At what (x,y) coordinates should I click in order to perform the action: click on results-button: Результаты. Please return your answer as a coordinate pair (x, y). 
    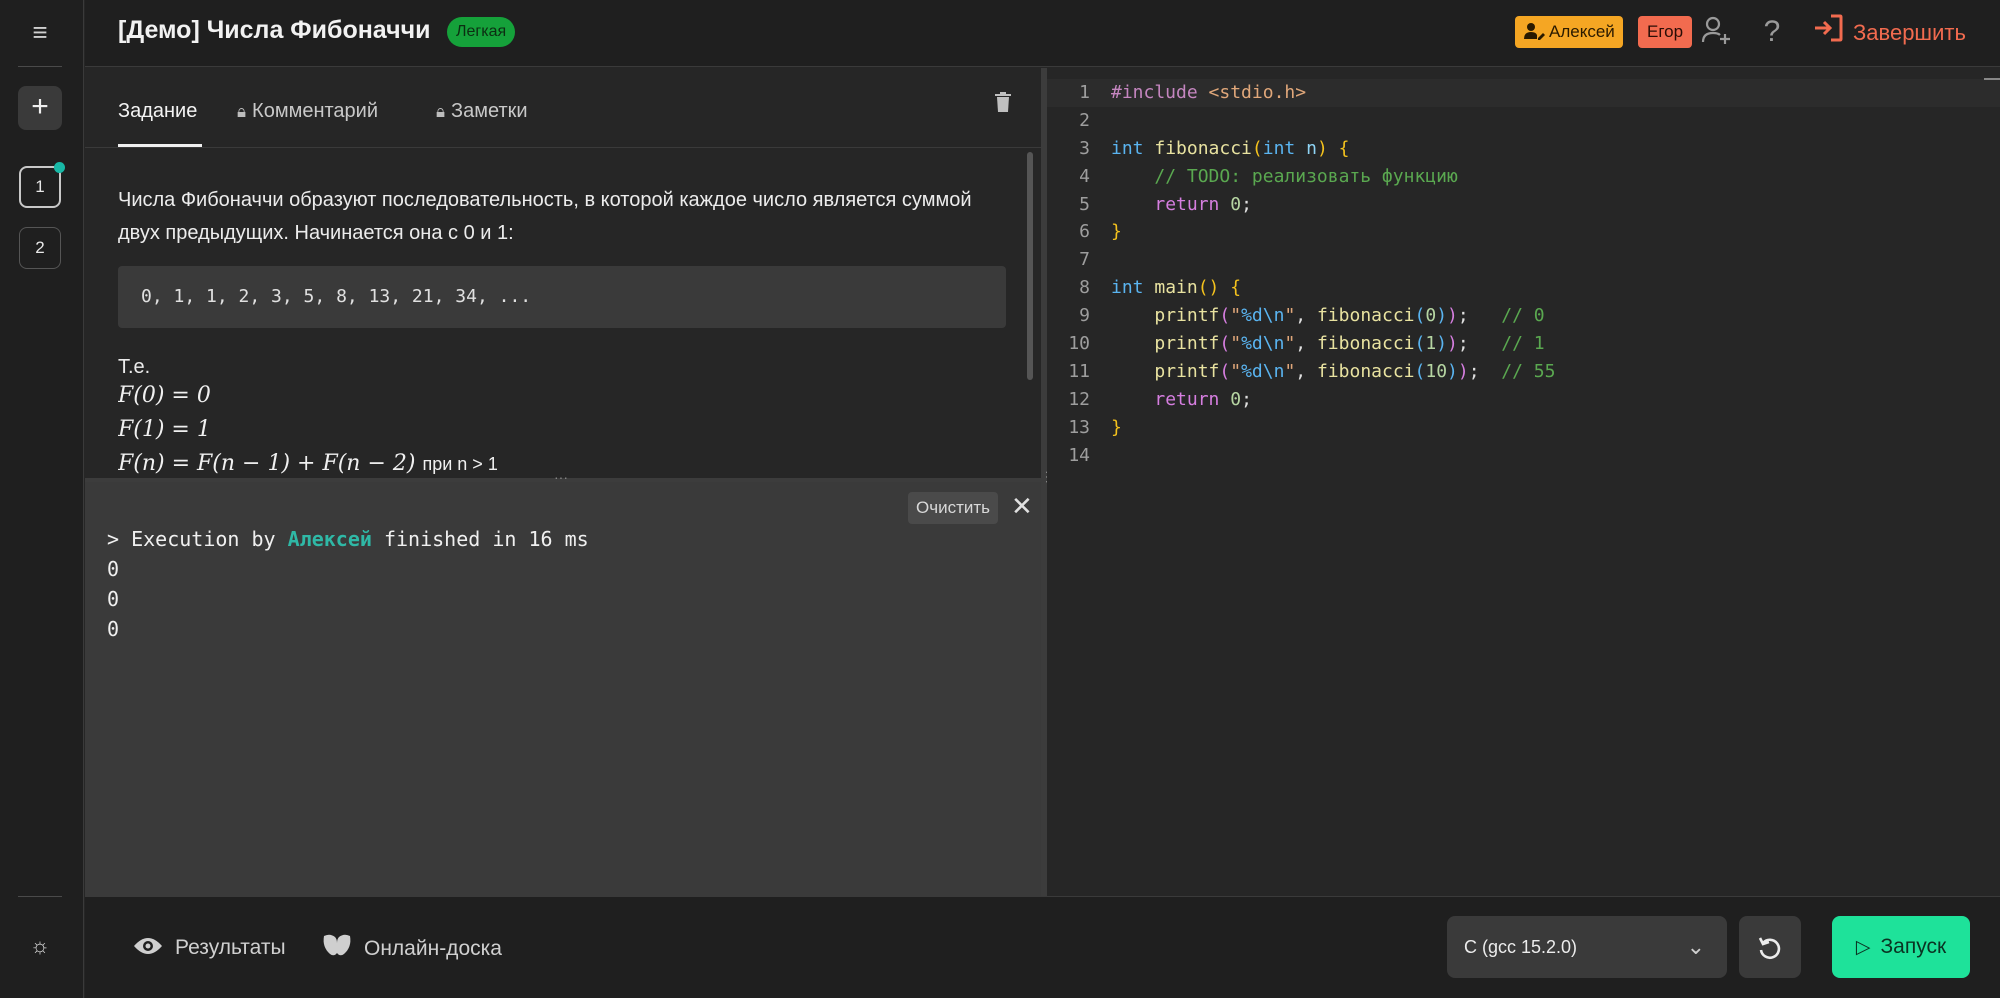
    Looking at the image, I should click on (209, 948).